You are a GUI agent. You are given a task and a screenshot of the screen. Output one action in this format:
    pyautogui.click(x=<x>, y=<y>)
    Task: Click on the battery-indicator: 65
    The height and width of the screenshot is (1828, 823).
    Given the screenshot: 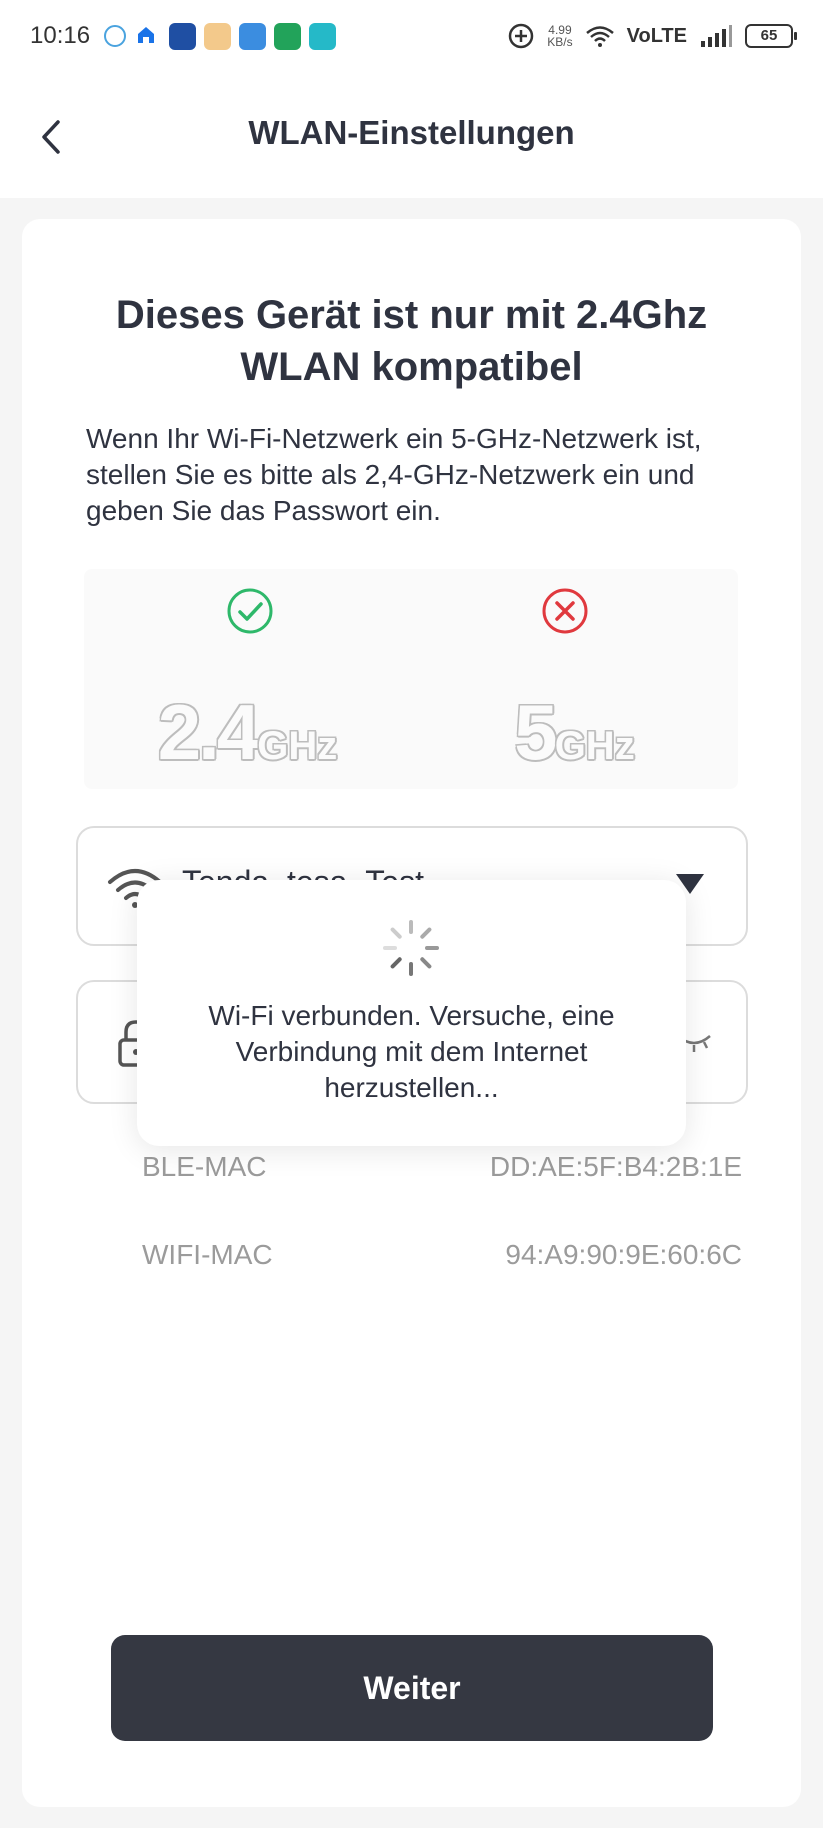 What is the action you would take?
    pyautogui.click(x=771, y=36)
    